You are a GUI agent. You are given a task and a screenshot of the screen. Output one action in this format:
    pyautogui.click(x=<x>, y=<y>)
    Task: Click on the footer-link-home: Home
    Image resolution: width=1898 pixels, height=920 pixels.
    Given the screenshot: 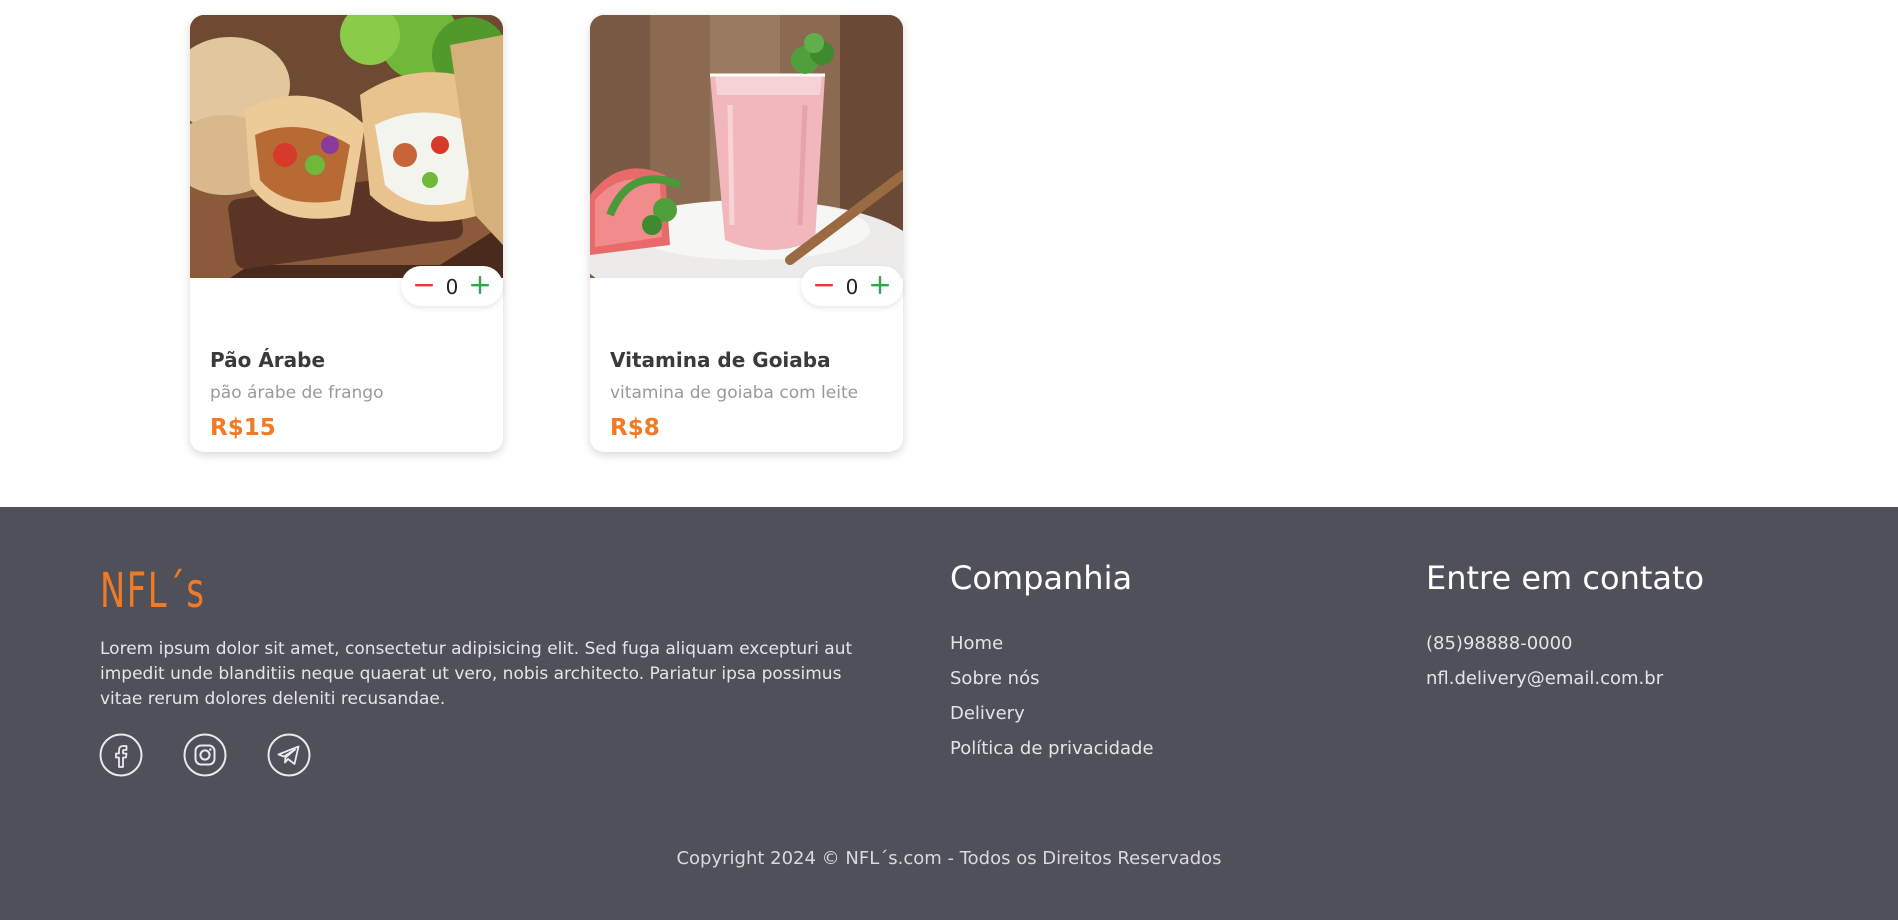 What is the action you would take?
    pyautogui.click(x=976, y=643)
    